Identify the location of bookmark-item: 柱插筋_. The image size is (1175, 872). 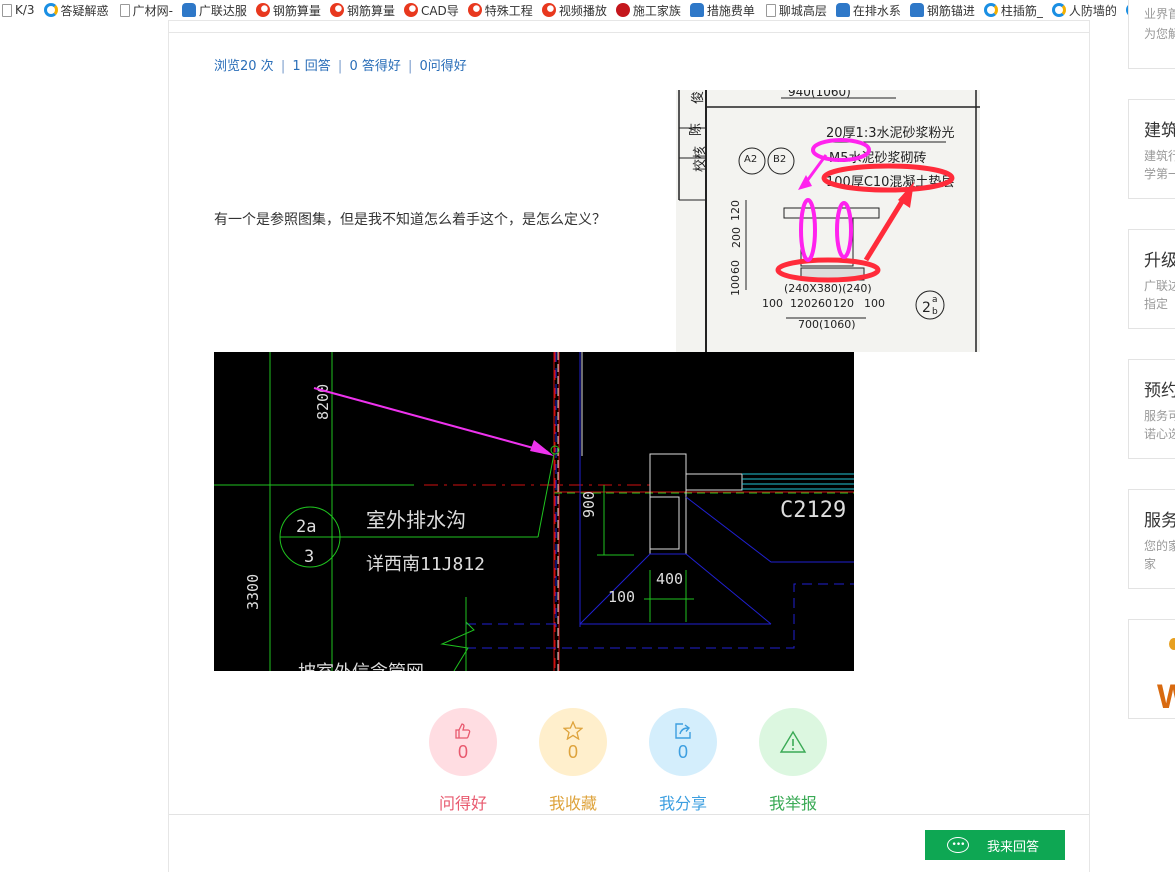
(1013, 10).